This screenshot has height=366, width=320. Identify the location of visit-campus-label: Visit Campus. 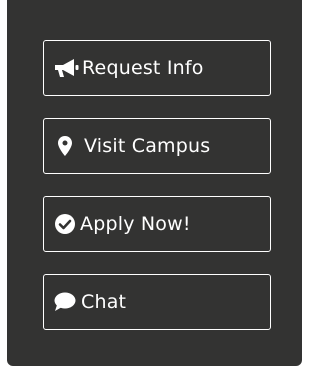
(147, 146).